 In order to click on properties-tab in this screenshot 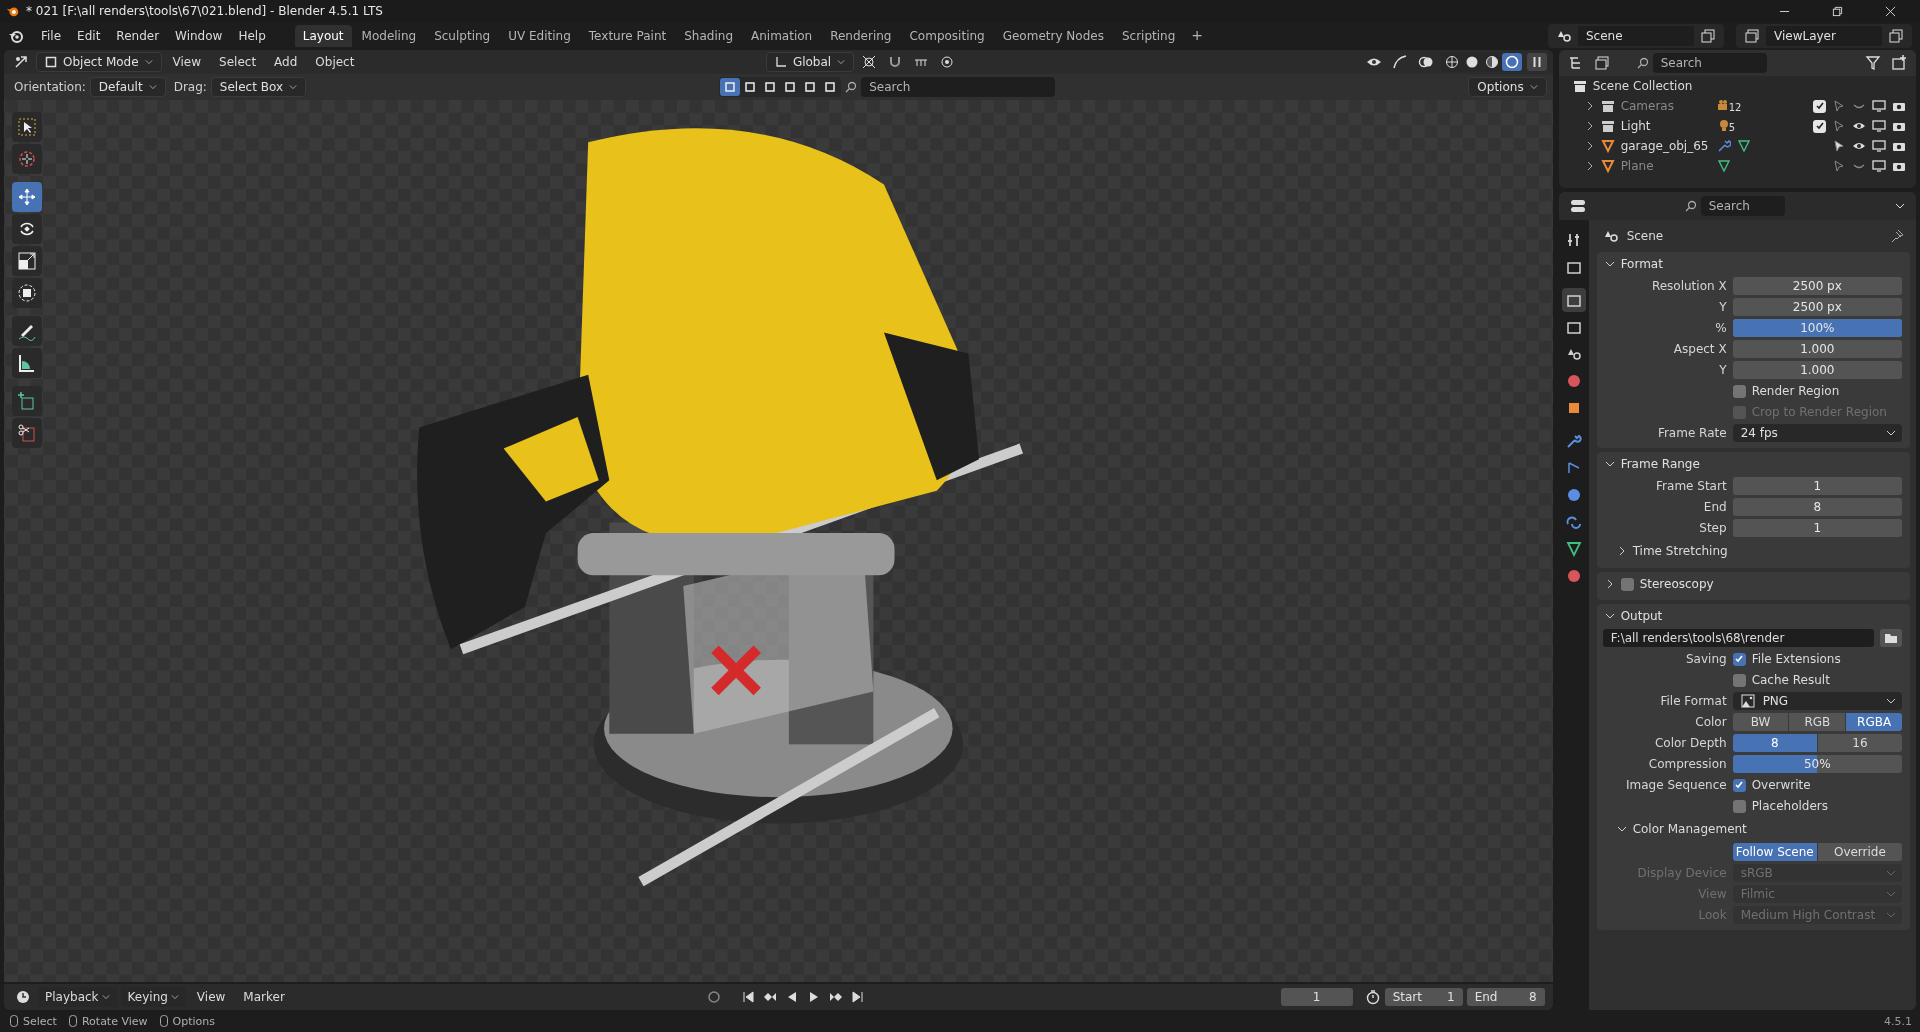, I will do `click(1573, 300)`.